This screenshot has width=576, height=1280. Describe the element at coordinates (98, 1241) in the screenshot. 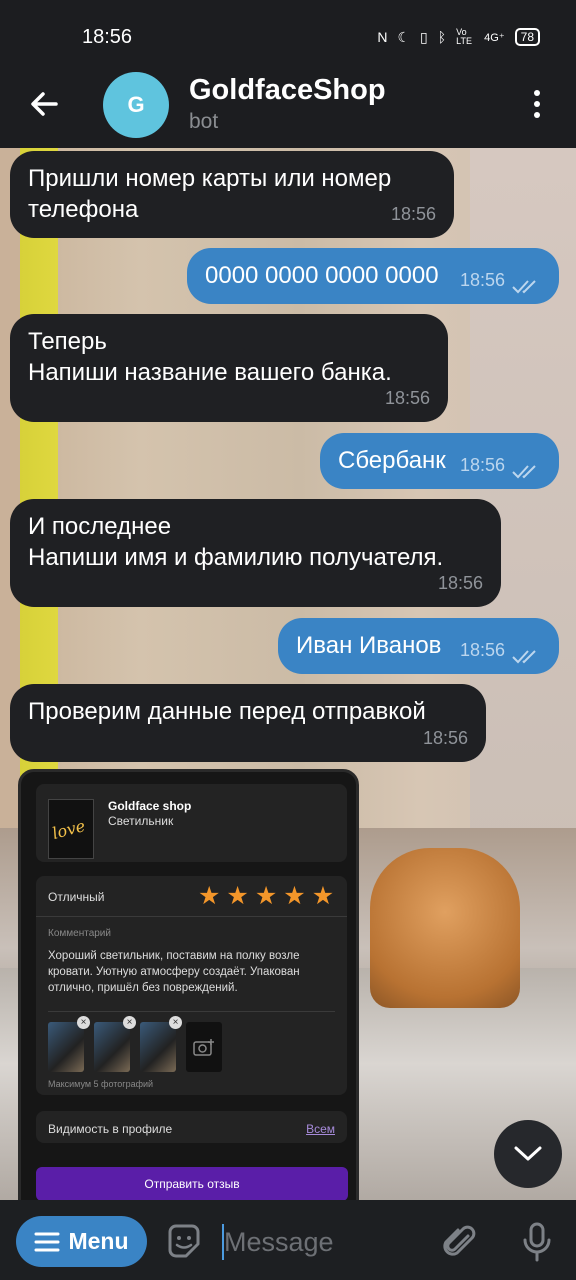

I see `menu-label: Menu` at that location.